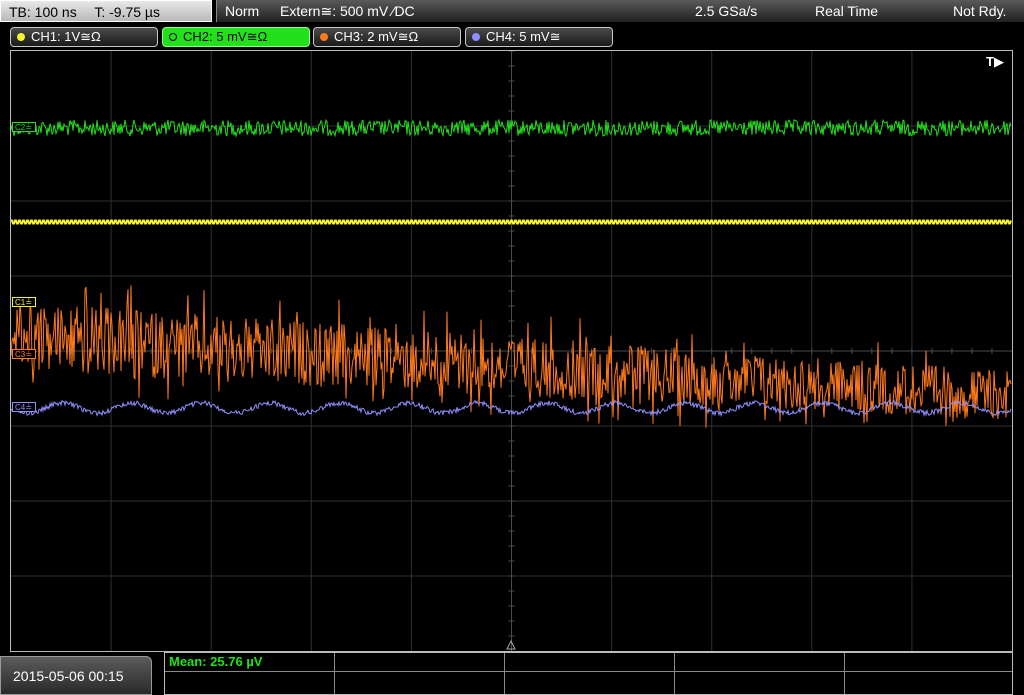 This screenshot has width=1024, height=695. I want to click on channel-2-label: CH2: 5 mV≅Ω, so click(225, 36).